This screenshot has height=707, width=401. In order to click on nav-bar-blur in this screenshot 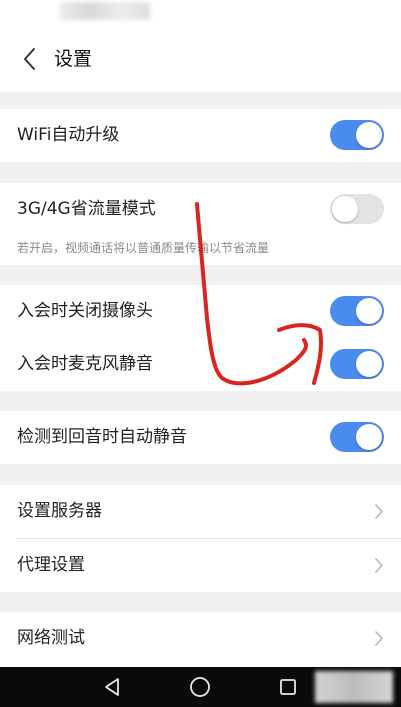, I will do `click(354, 687)`.